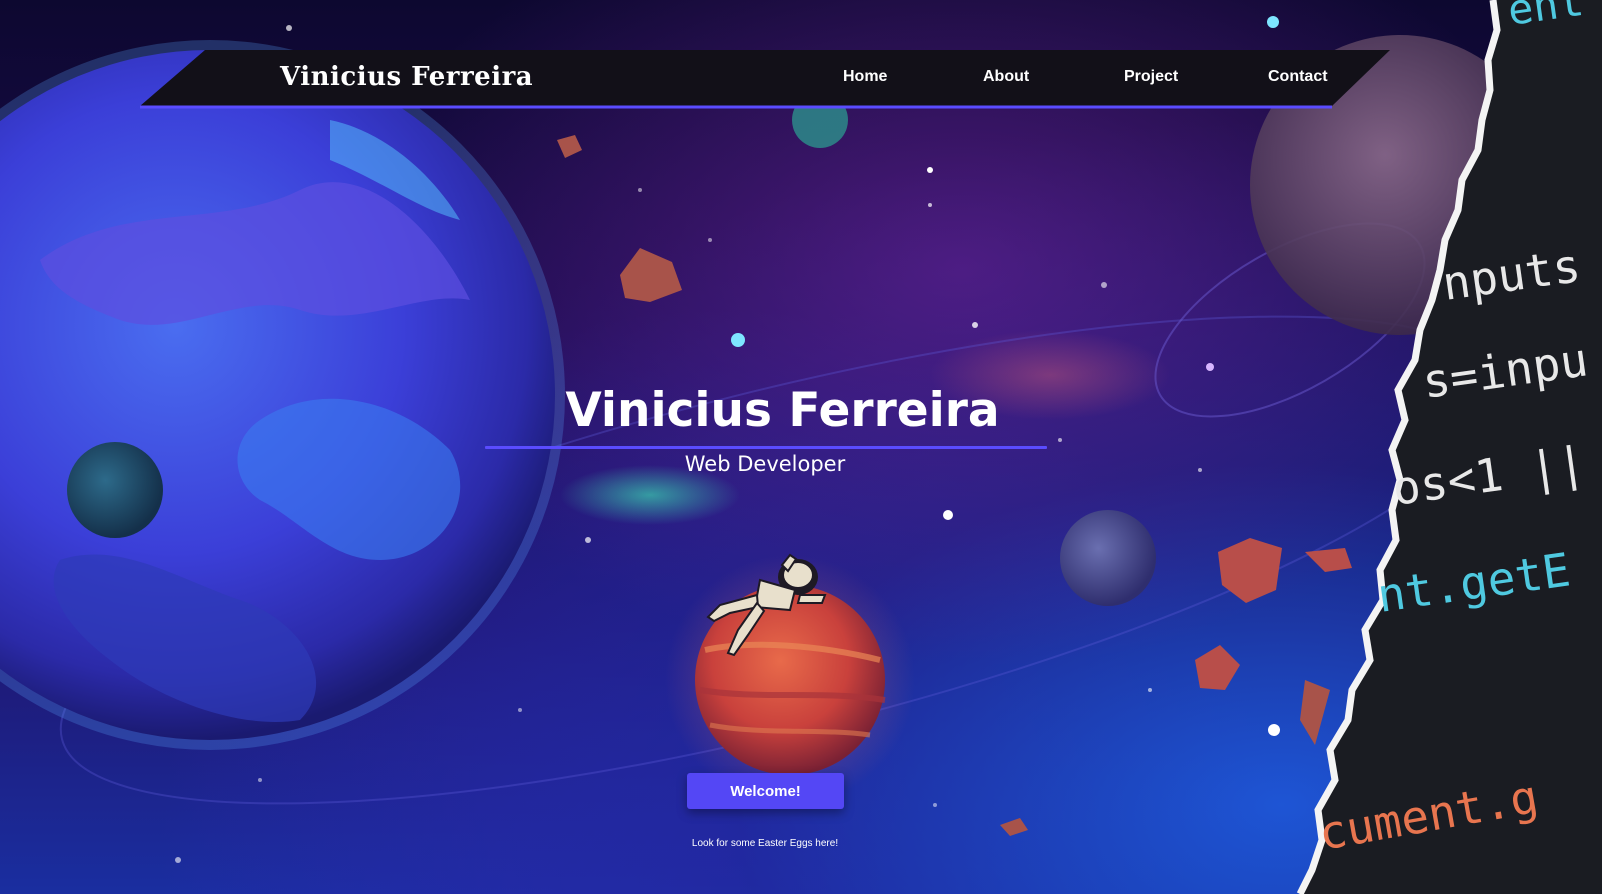 The image size is (1602, 894). I want to click on nav-link-project: Project, so click(1151, 77).